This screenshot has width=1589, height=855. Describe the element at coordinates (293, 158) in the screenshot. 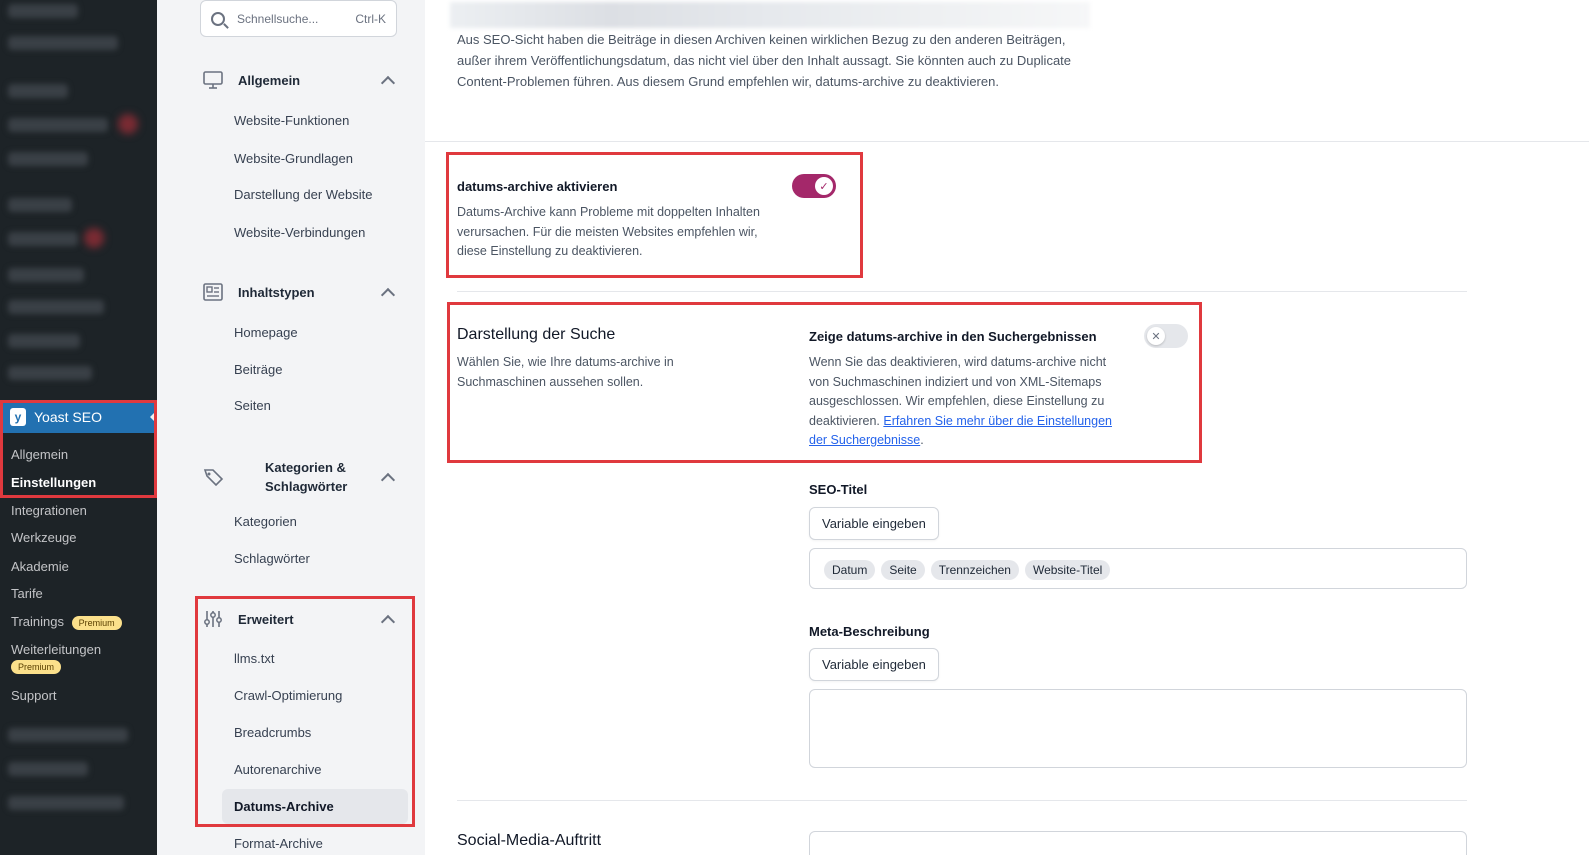

I see `nav-item-website-grundlagen: Website-Grundlagen` at that location.